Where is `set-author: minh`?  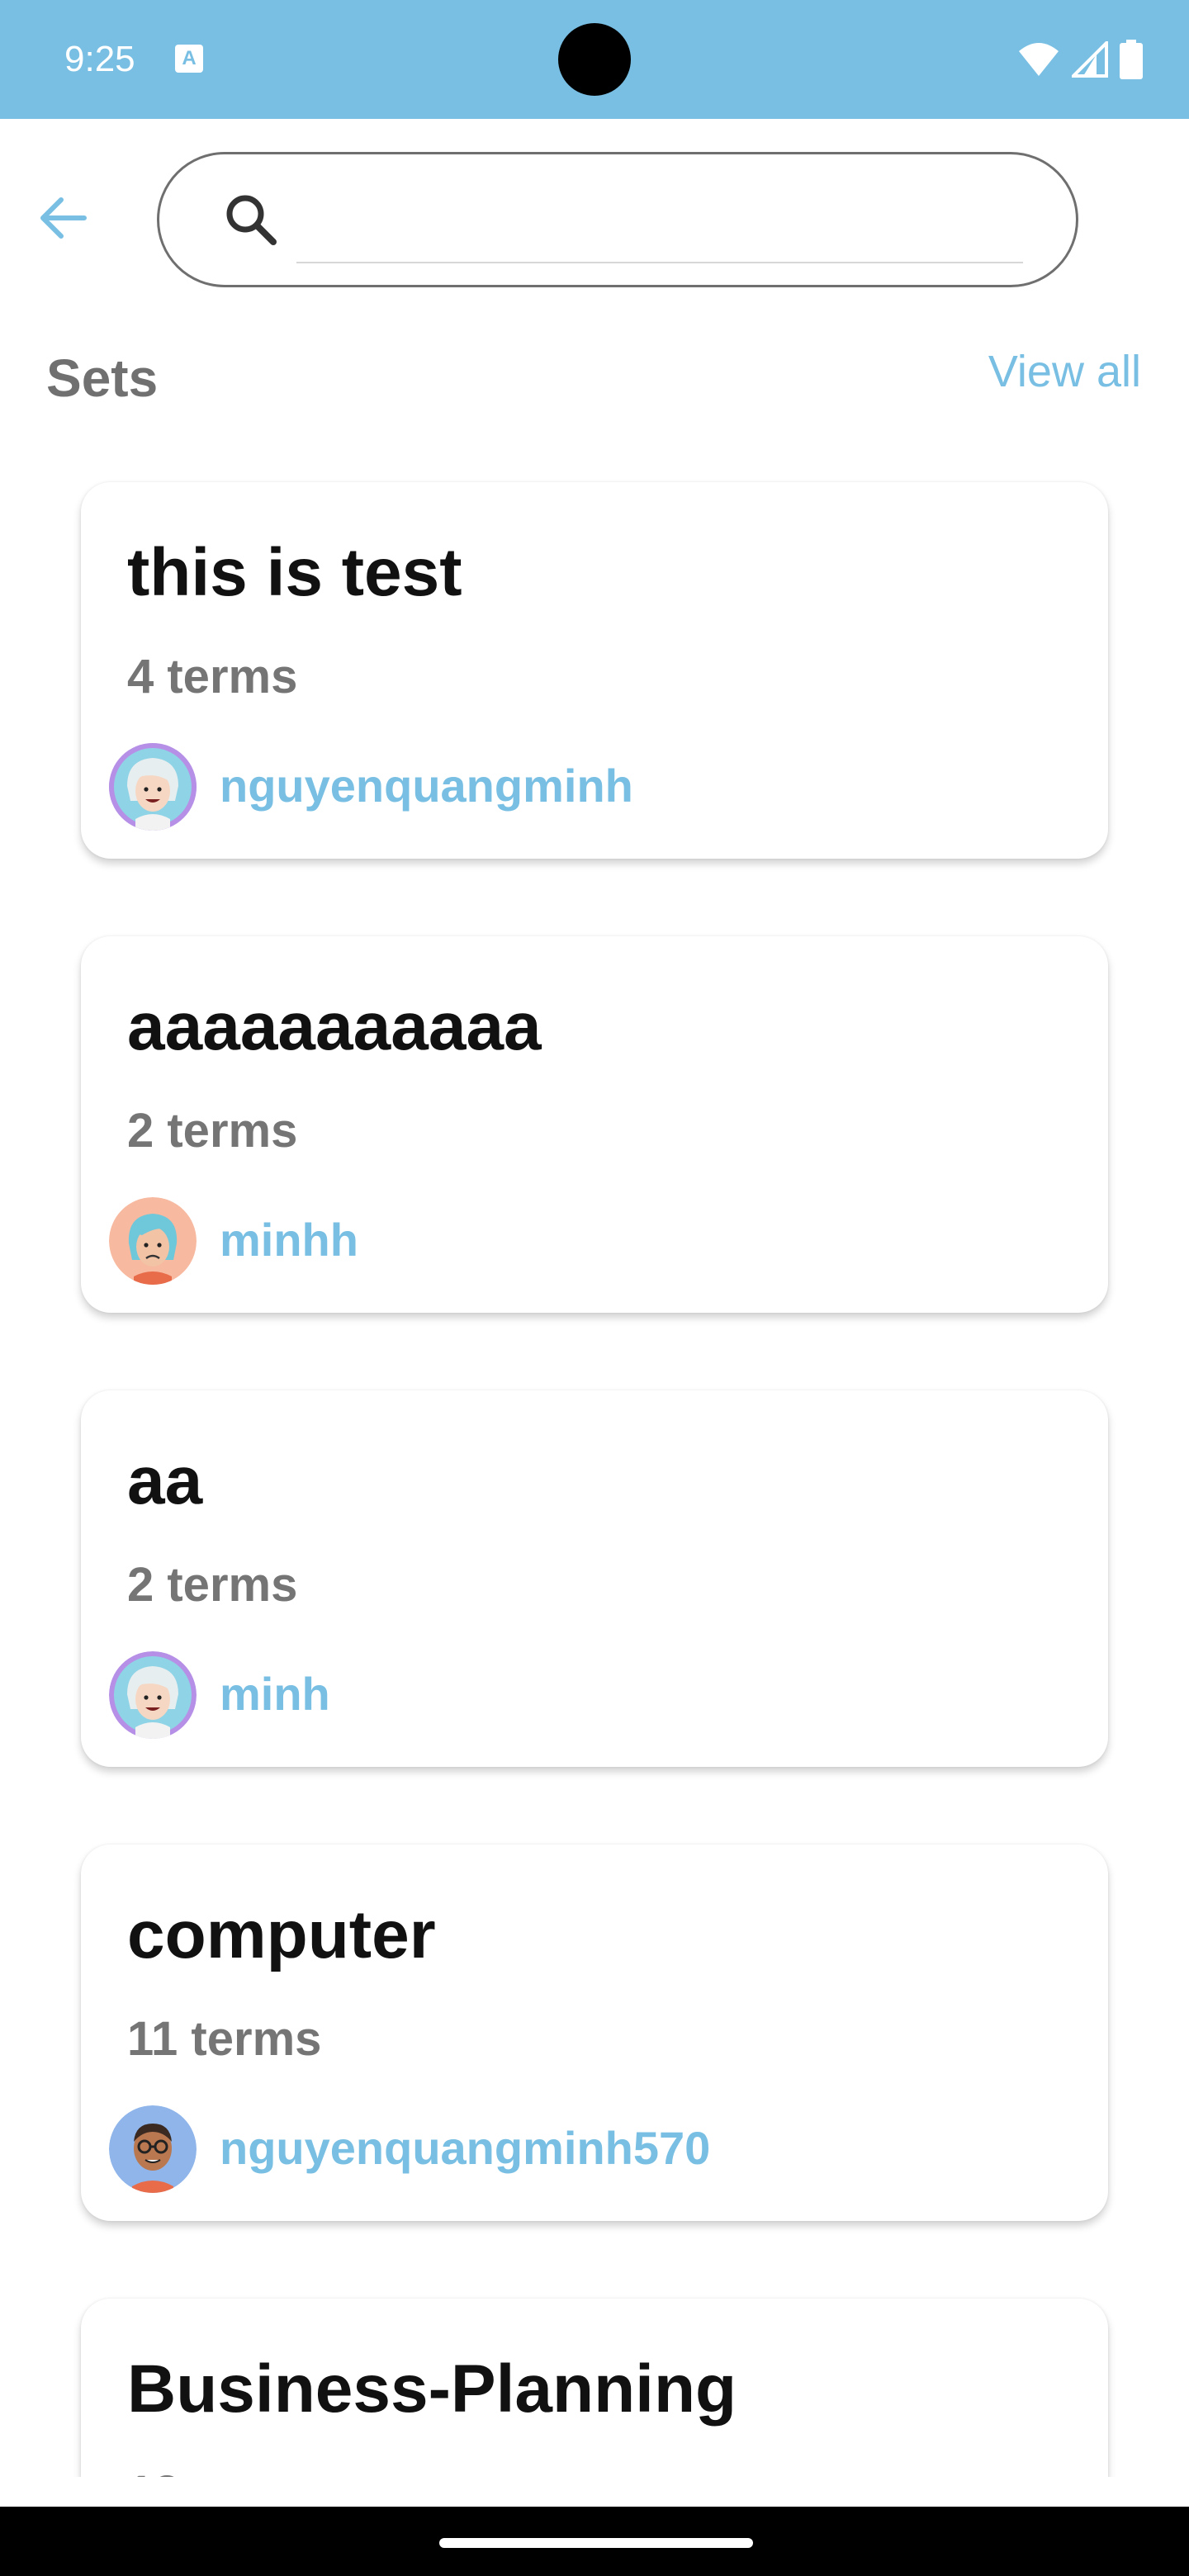 set-author: minh is located at coordinates (275, 1694).